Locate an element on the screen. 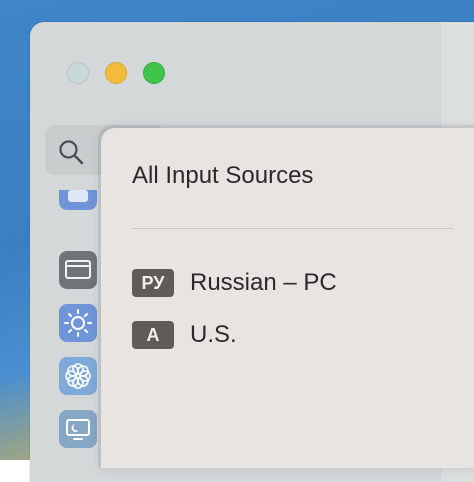 This screenshot has width=474, height=482. input-source-label: U.S. is located at coordinates (213, 334).